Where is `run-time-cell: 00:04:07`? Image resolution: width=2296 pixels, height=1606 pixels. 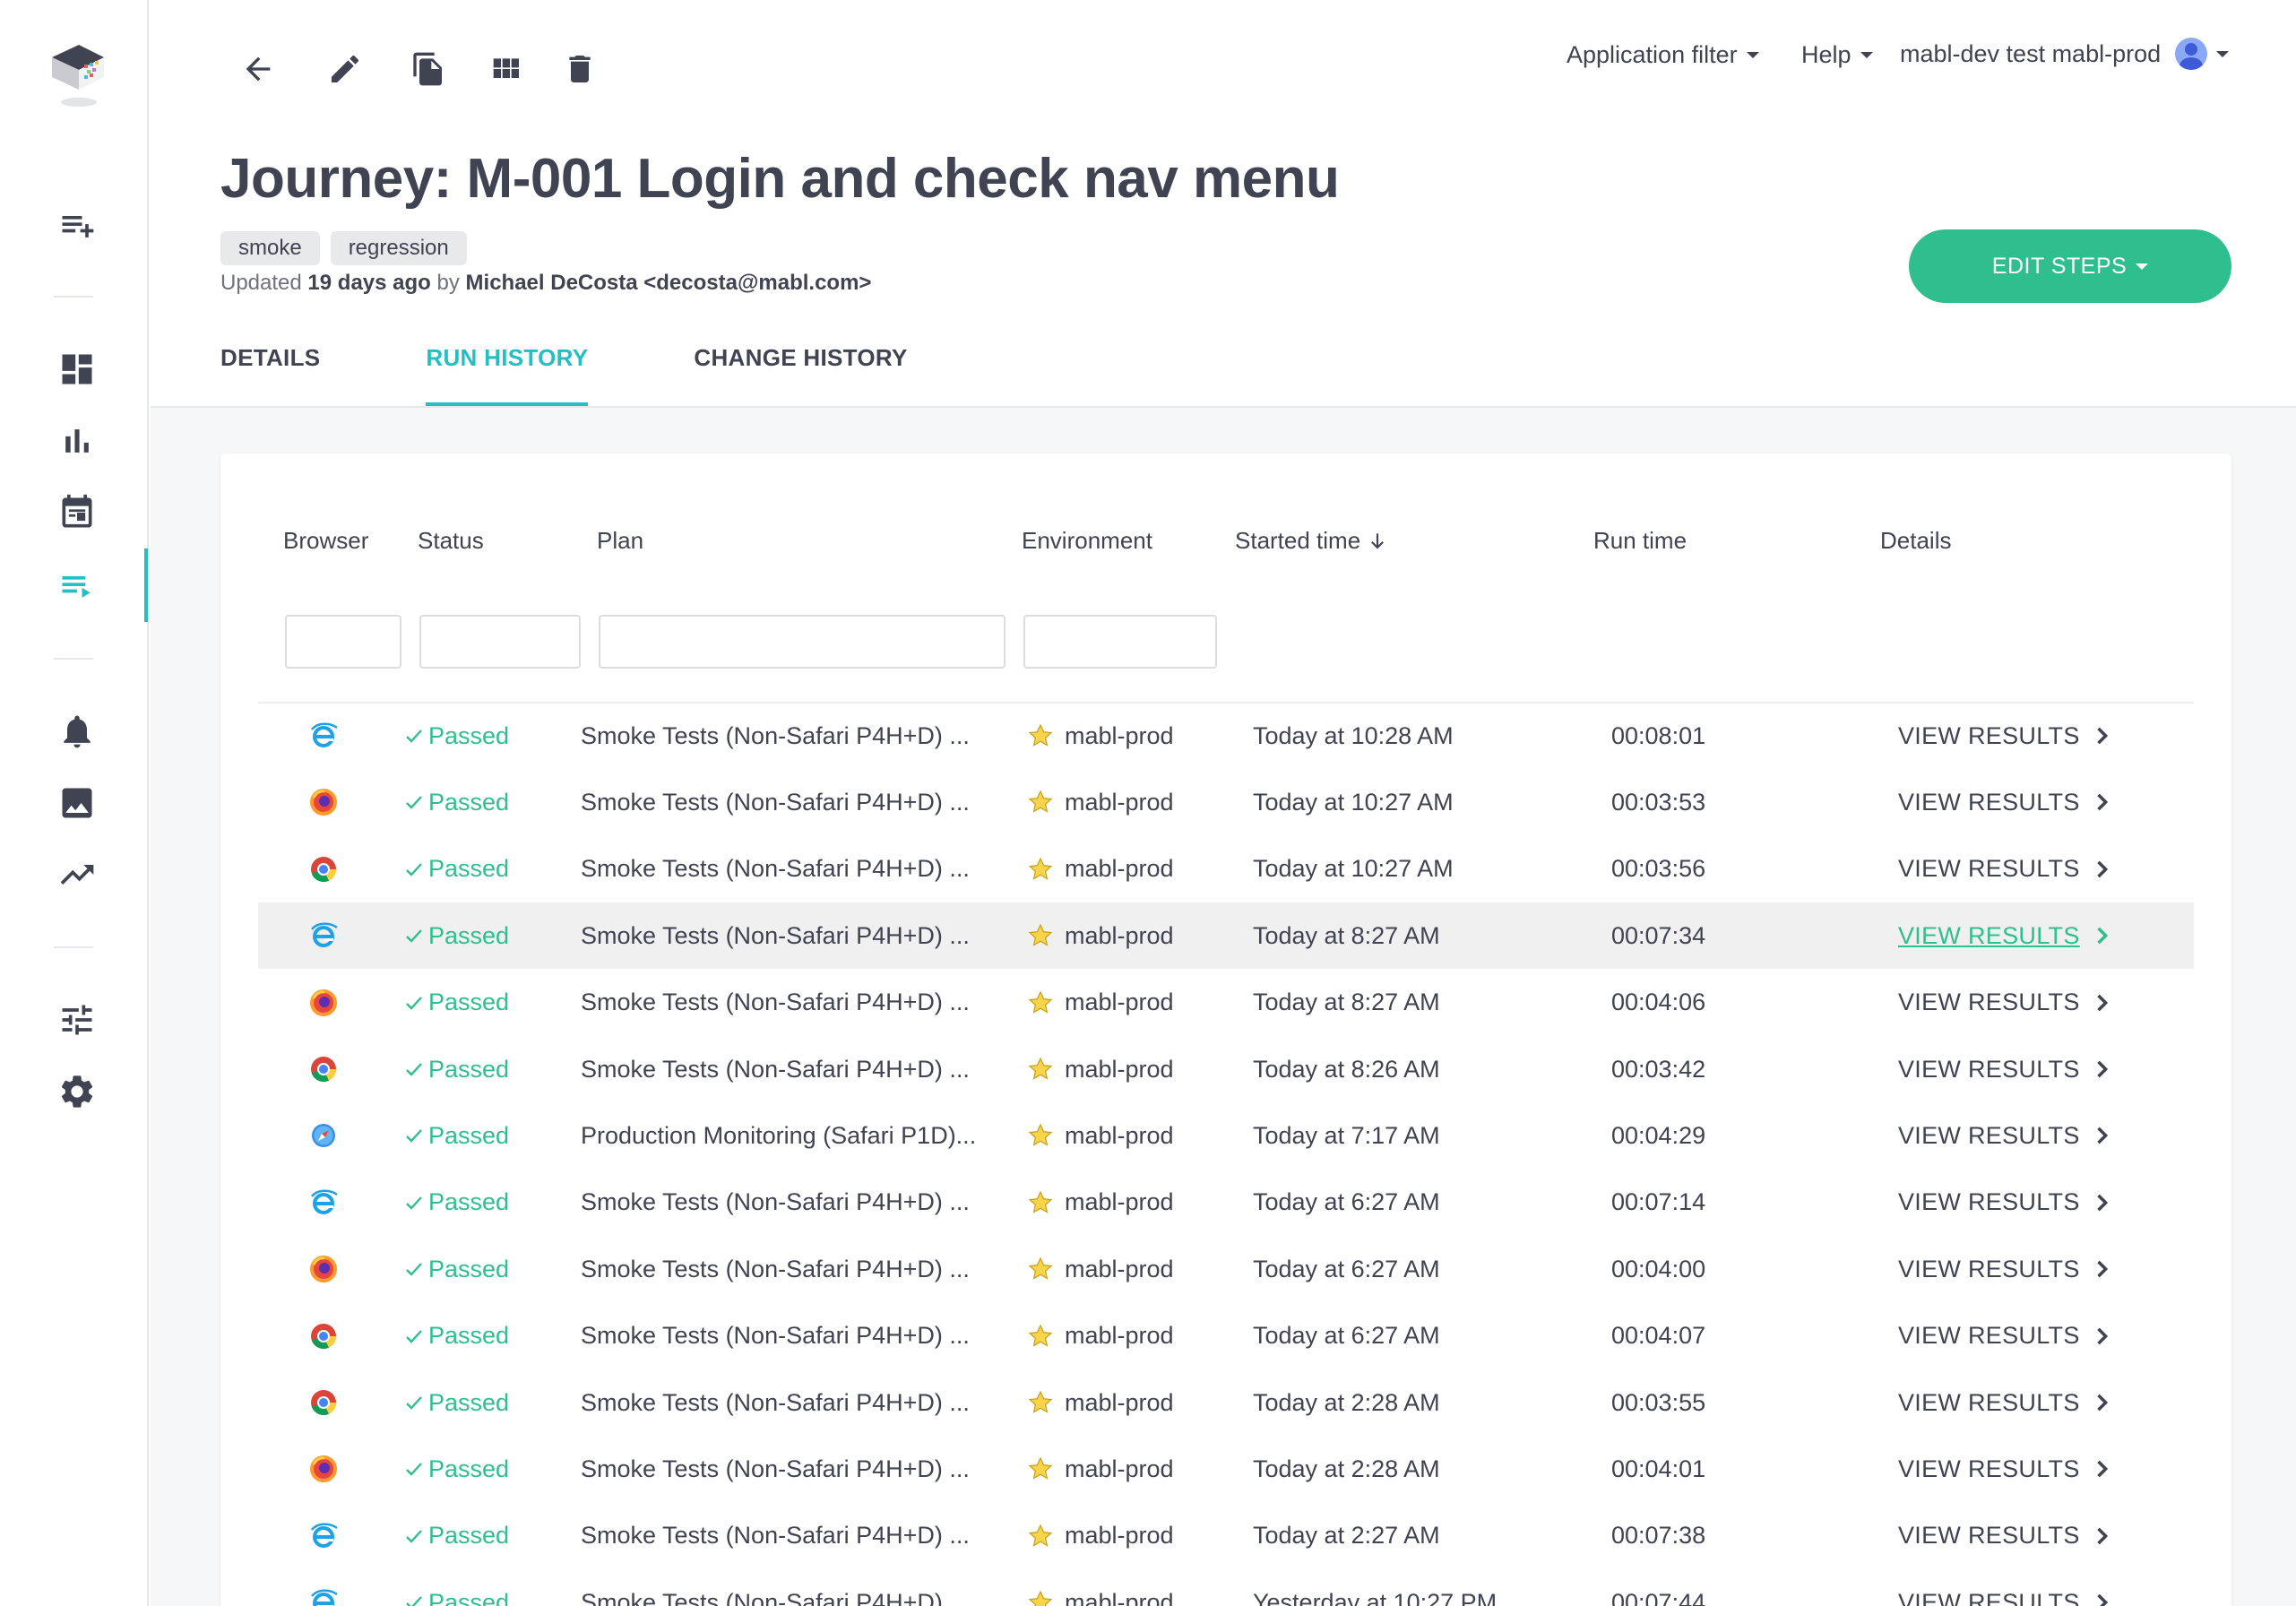 run-time-cell: 00:04:07 is located at coordinates (1659, 1336).